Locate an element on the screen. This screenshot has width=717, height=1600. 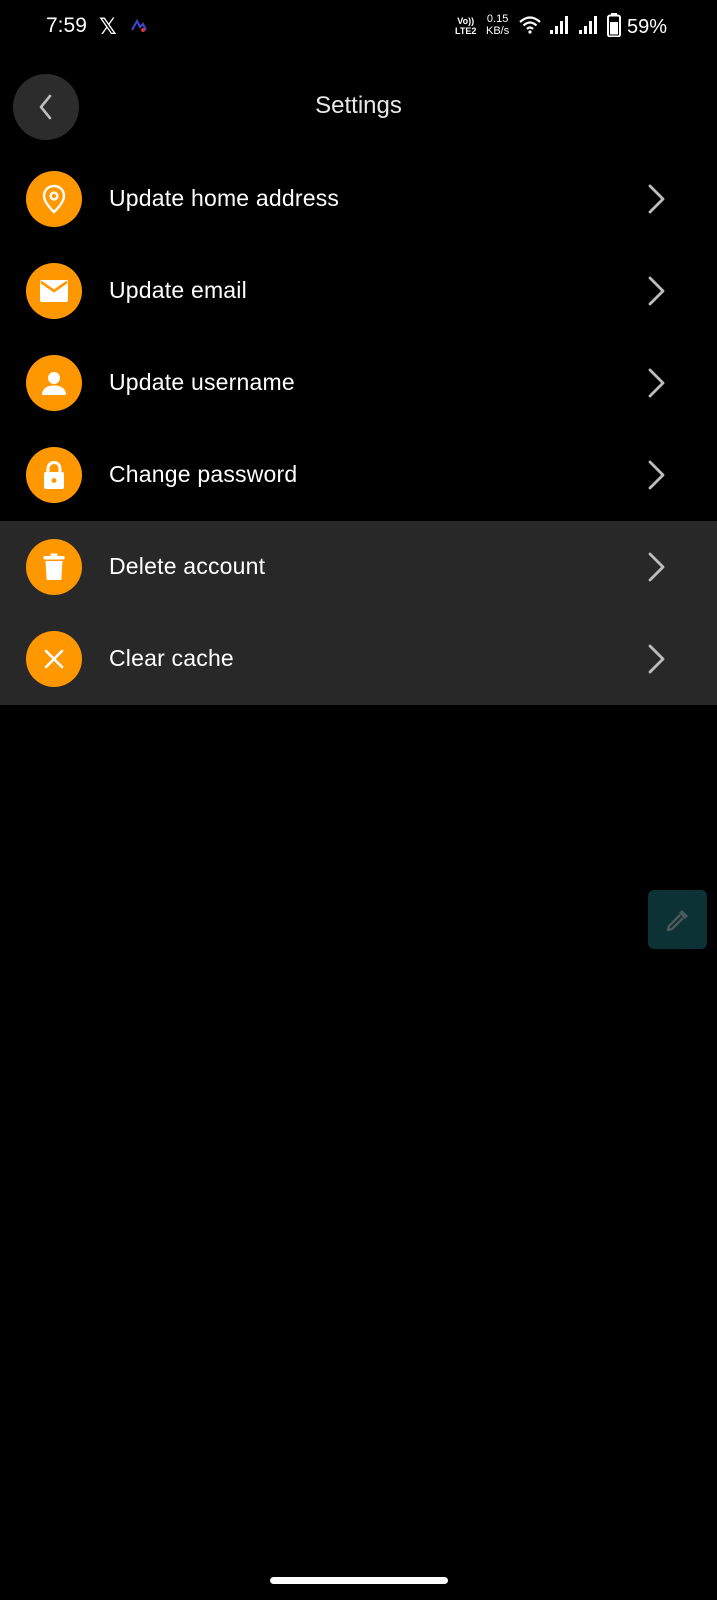
volte-line2: LTE2 is located at coordinates (466, 31).